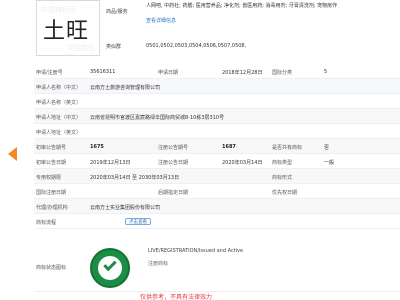  What do you see at coordinates (173, 163) in the screenshot?
I see `reg-pub-date-label: 注册公告日期` at bounding box center [173, 163].